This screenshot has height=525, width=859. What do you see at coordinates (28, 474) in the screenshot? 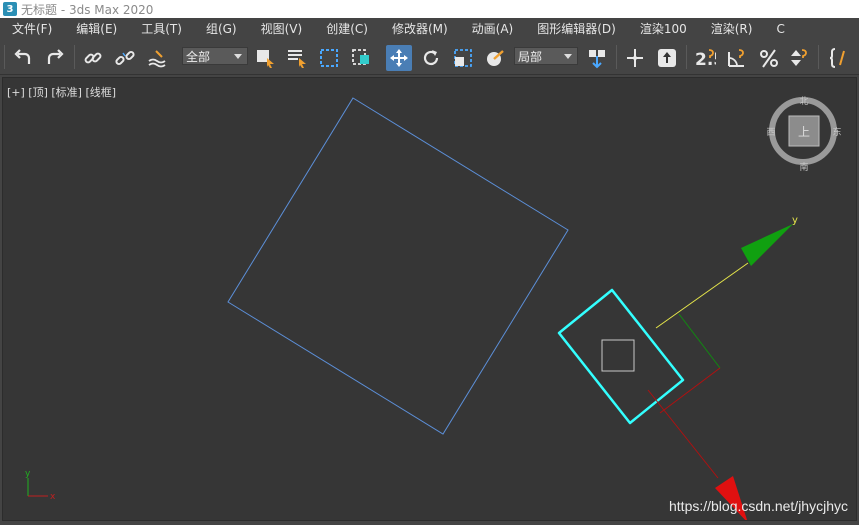
I see `mini-axis-y-label: y` at bounding box center [28, 474].